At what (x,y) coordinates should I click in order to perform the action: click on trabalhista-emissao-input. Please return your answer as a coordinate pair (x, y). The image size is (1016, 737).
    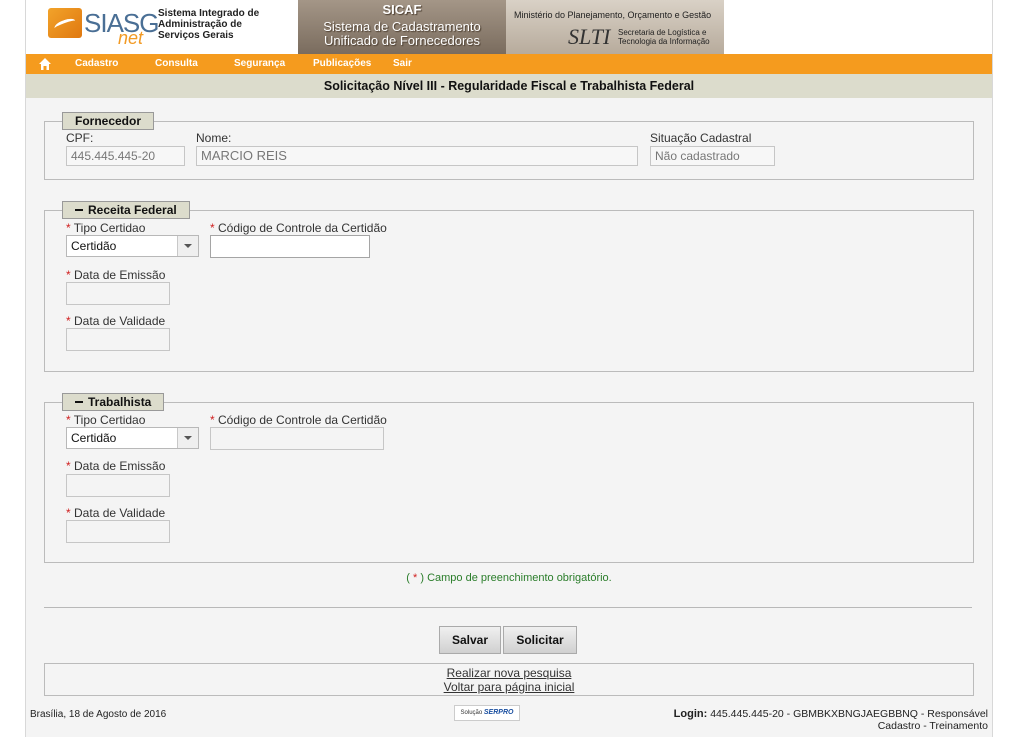
    Looking at the image, I should click on (118, 485).